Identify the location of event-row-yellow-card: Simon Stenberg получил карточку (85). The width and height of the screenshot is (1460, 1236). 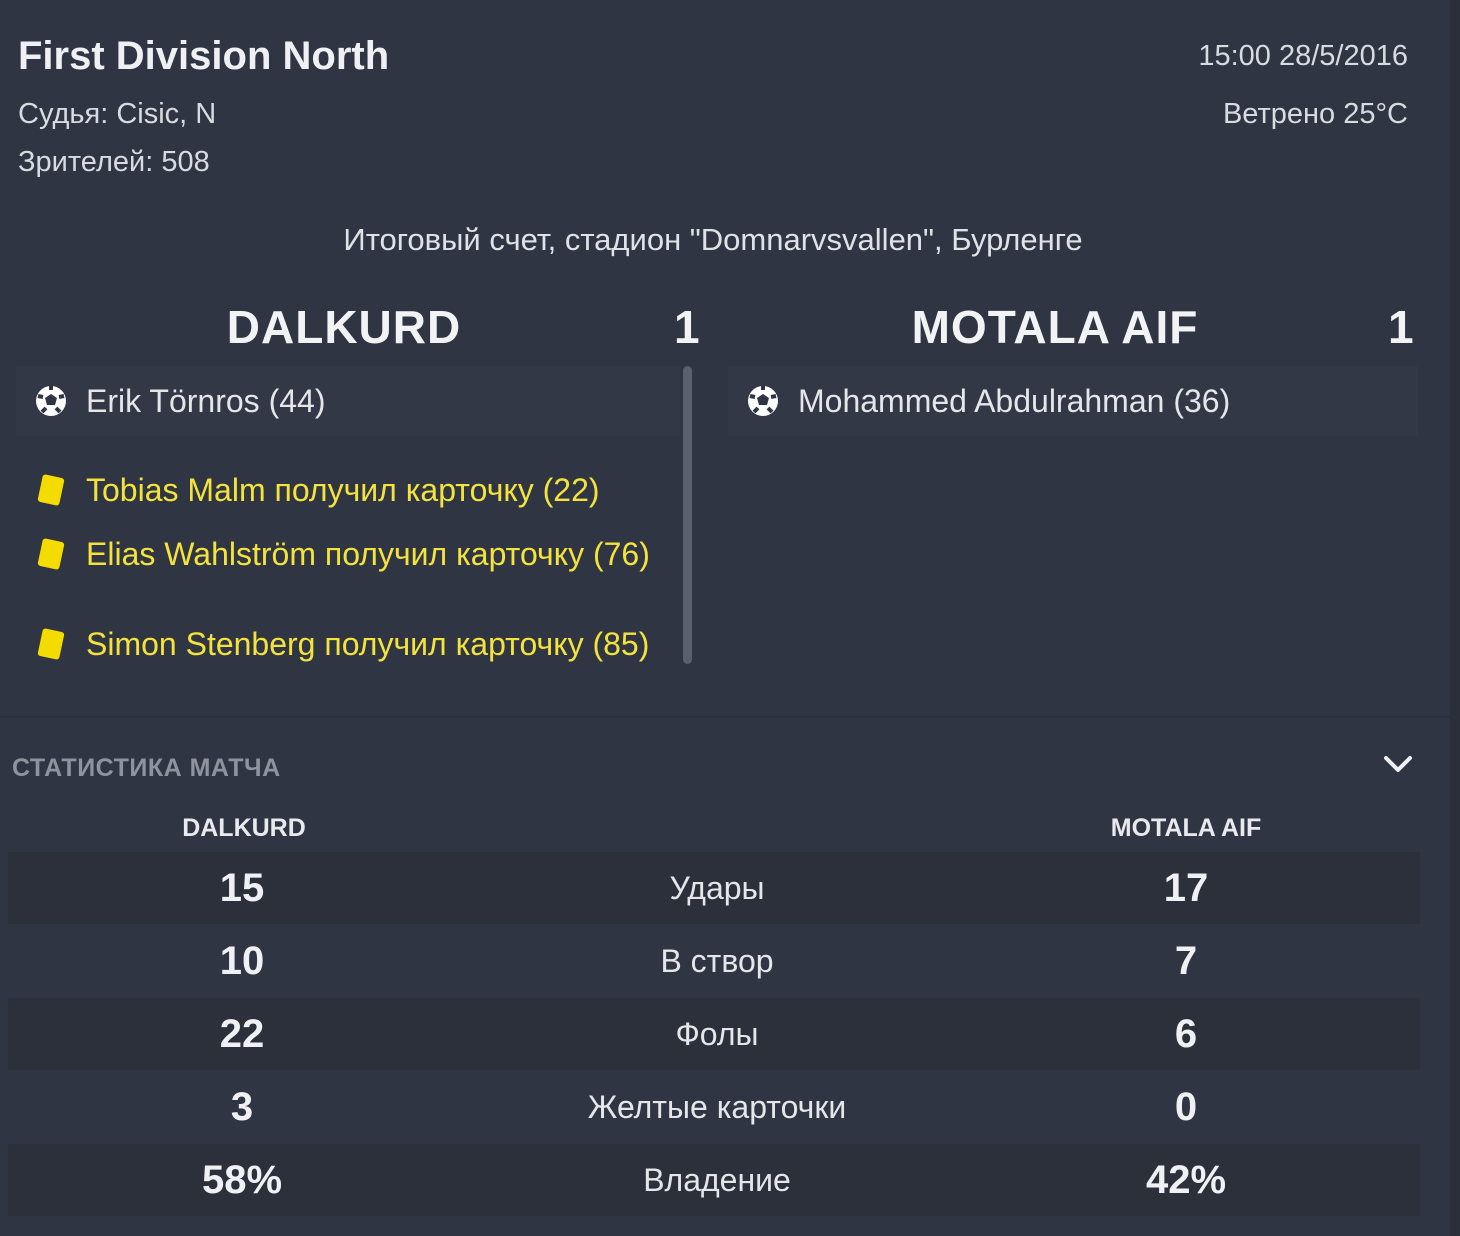
(348, 644).